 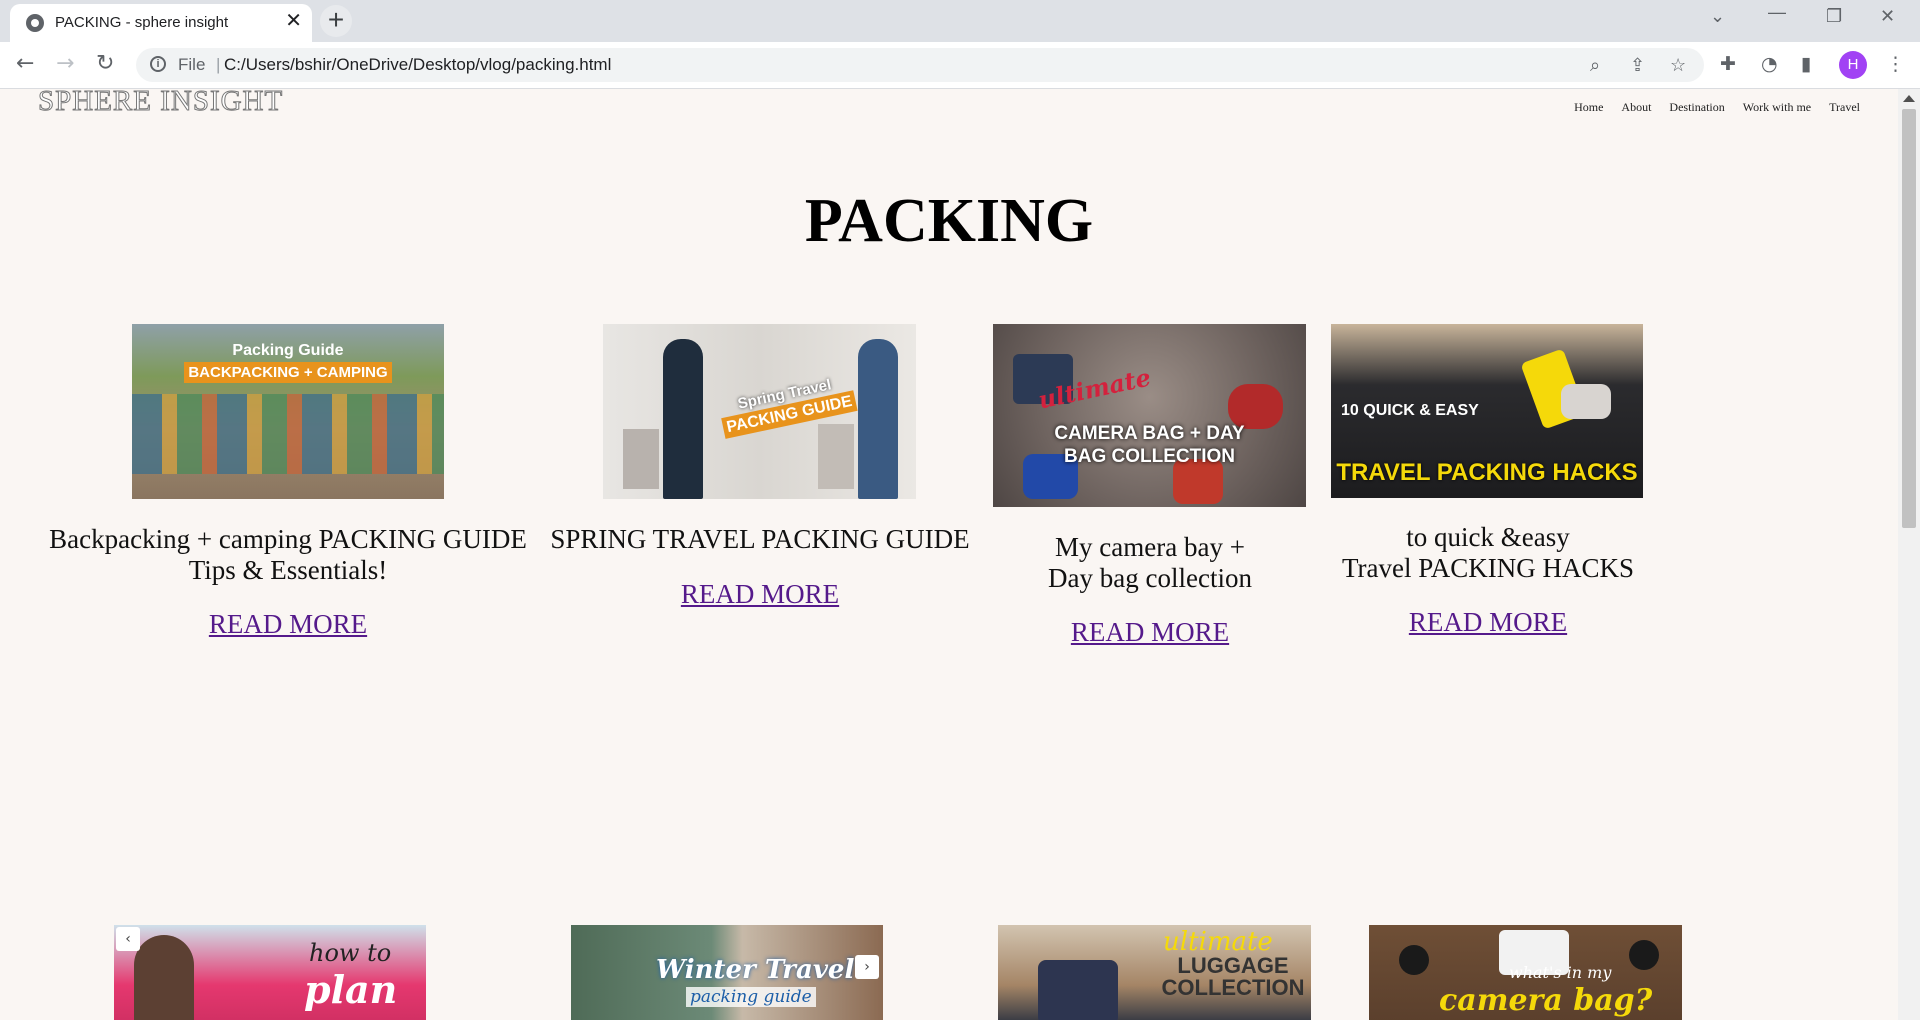 What do you see at coordinates (1560, 972) in the screenshot?
I see `thumb-caption-line1: what's in my` at bounding box center [1560, 972].